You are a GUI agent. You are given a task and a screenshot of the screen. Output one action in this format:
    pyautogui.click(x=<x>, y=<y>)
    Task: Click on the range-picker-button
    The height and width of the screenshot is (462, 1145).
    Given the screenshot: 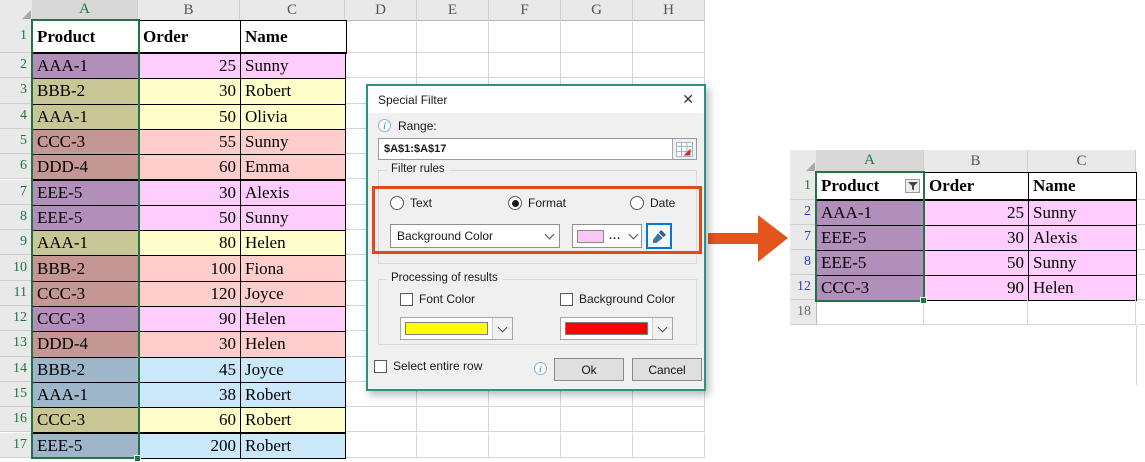 What is the action you would take?
    pyautogui.click(x=684, y=149)
    